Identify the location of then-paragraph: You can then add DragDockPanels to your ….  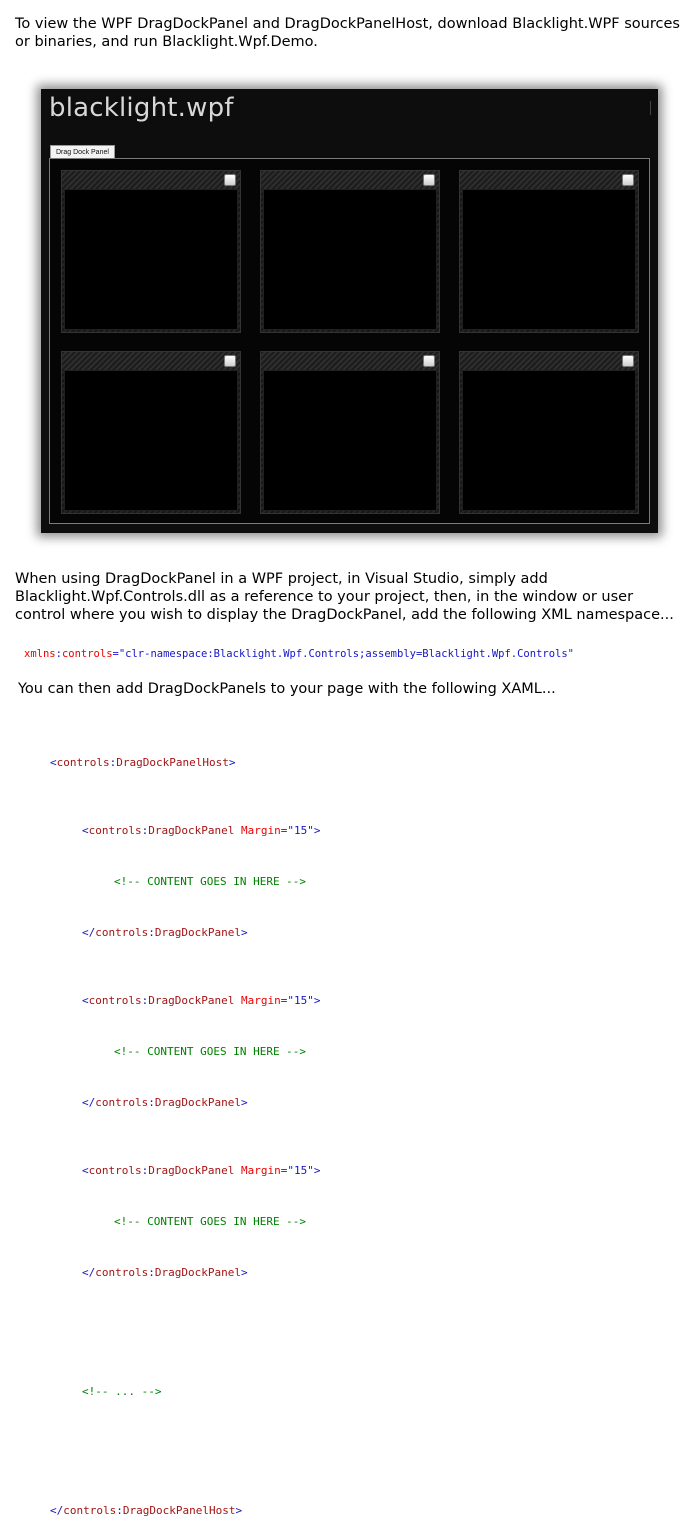
(287, 689).